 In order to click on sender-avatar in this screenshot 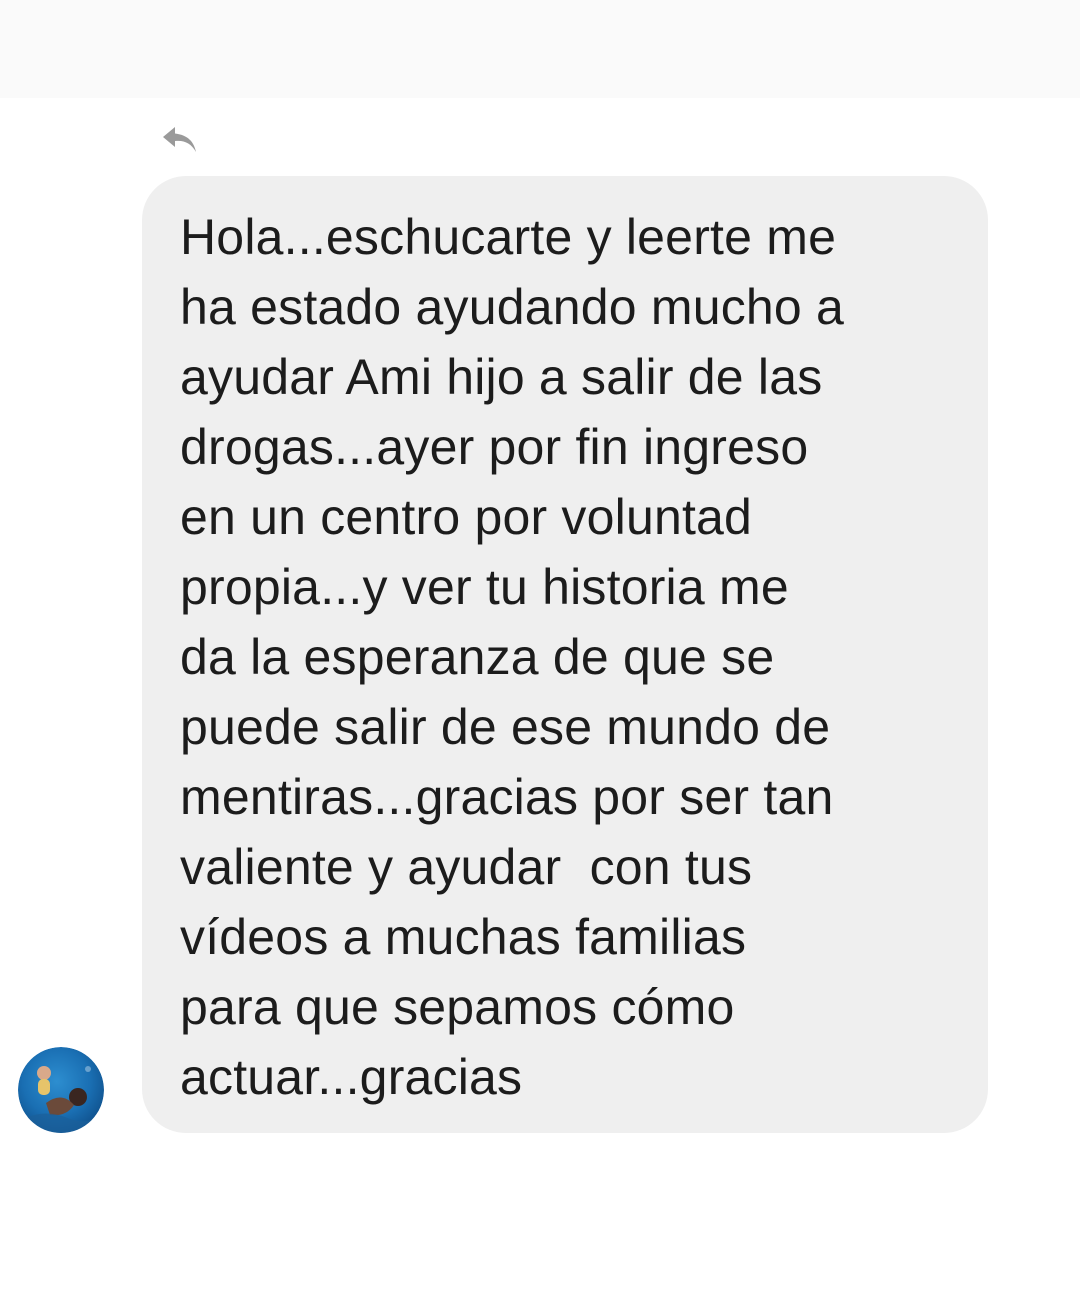, I will do `click(61, 1090)`.